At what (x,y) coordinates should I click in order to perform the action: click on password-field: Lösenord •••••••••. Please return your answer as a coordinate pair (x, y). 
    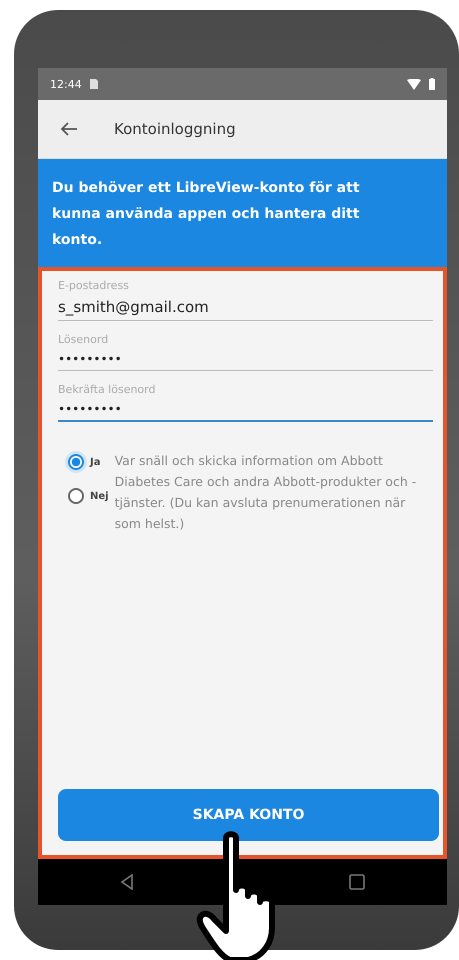
    Looking at the image, I should click on (245, 352).